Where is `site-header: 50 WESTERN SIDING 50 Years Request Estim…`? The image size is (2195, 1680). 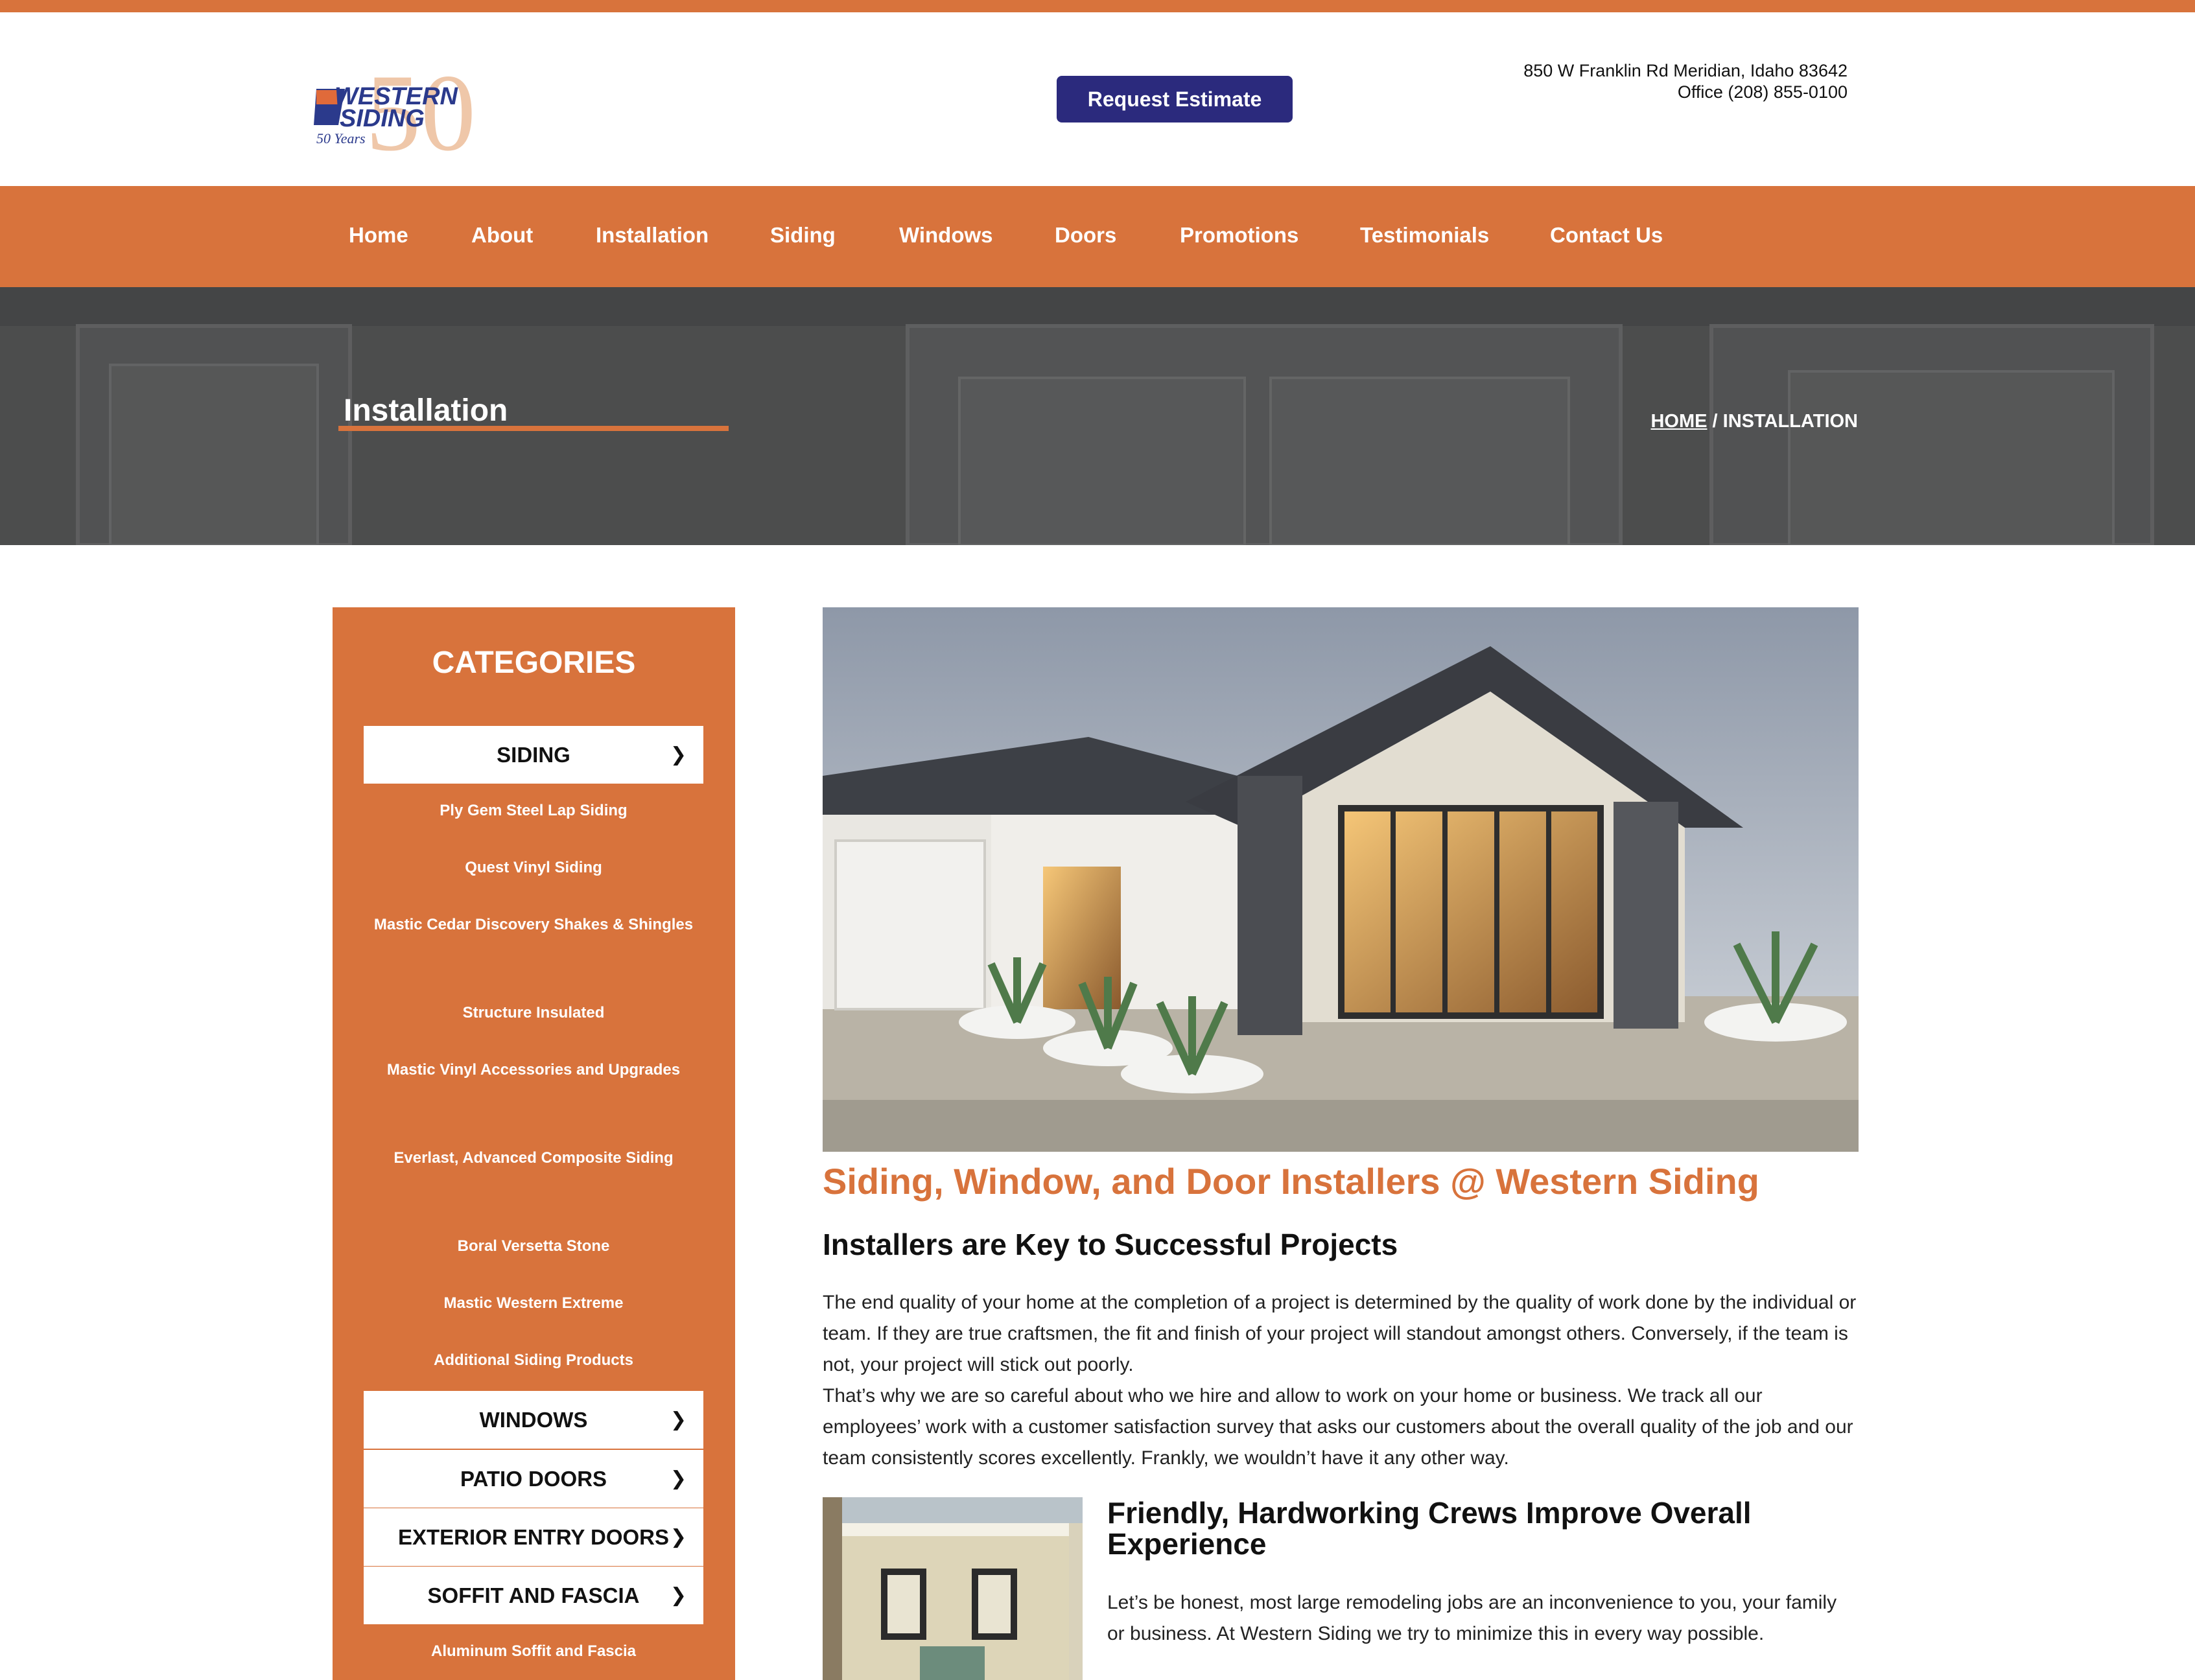 site-header: 50 WESTERN SIDING 50 Years Request Estim… is located at coordinates (1097, 99).